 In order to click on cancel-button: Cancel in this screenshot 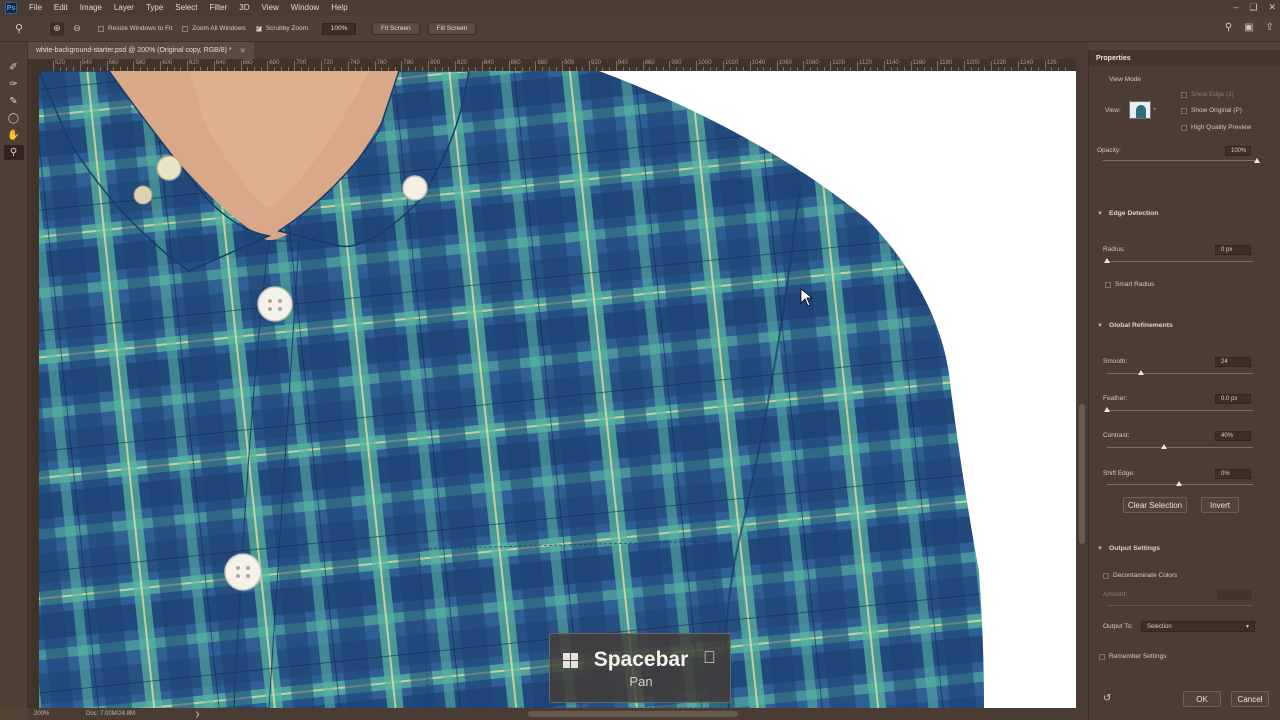, I will do `click(1250, 699)`.